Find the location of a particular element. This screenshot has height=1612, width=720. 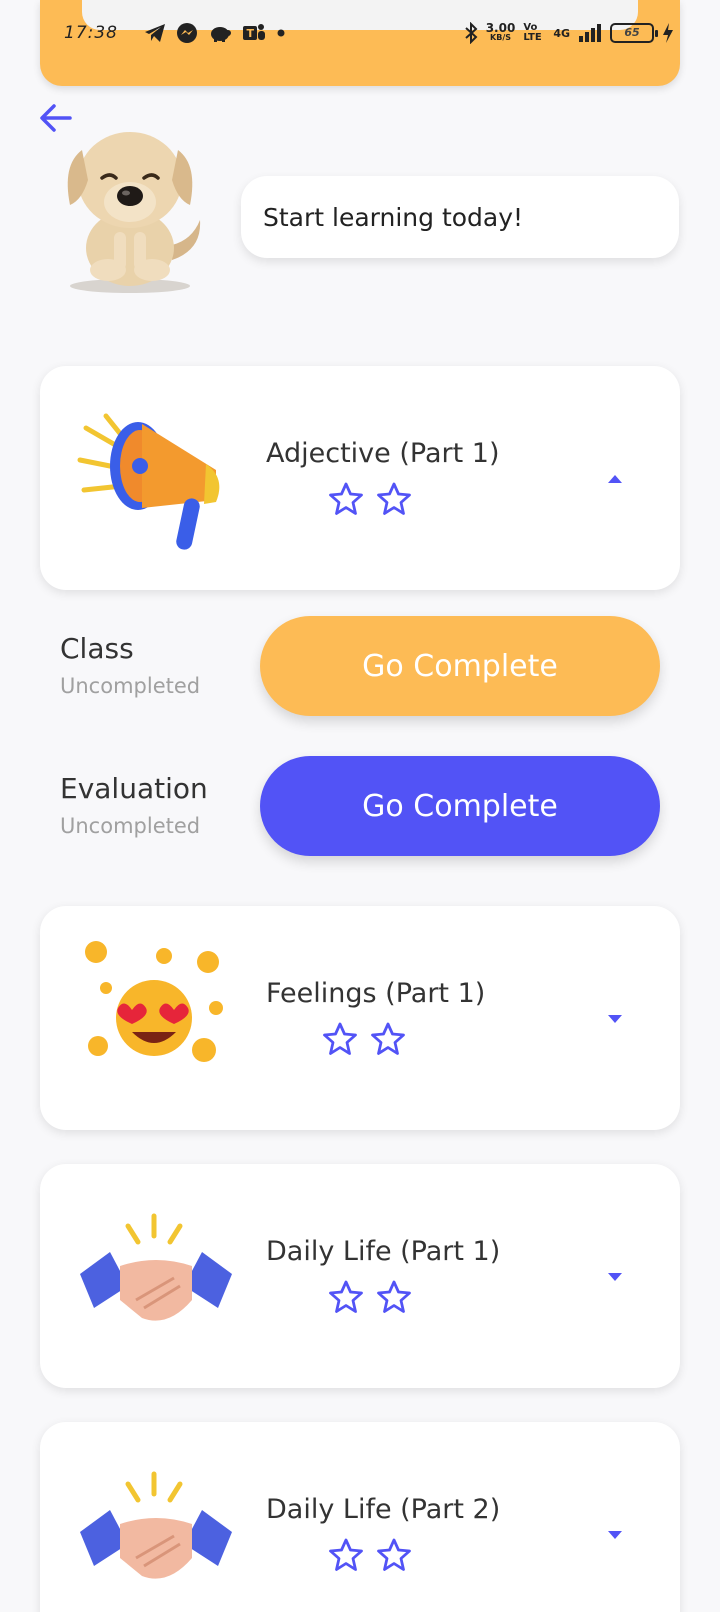

status-header: 17:38 T 3.00 KB/S Vo LTE 4G 65 is located at coordinates (360, 43).